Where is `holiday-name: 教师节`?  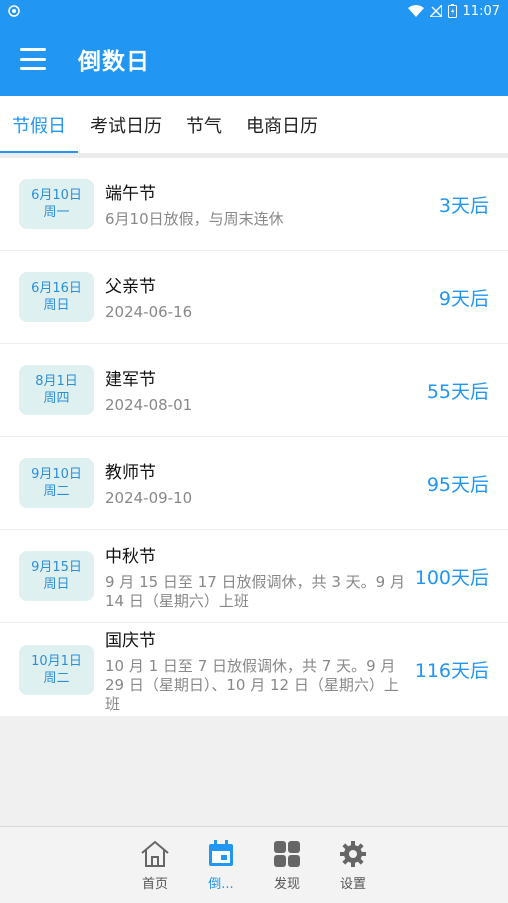 holiday-name: 教师节 is located at coordinates (130, 473).